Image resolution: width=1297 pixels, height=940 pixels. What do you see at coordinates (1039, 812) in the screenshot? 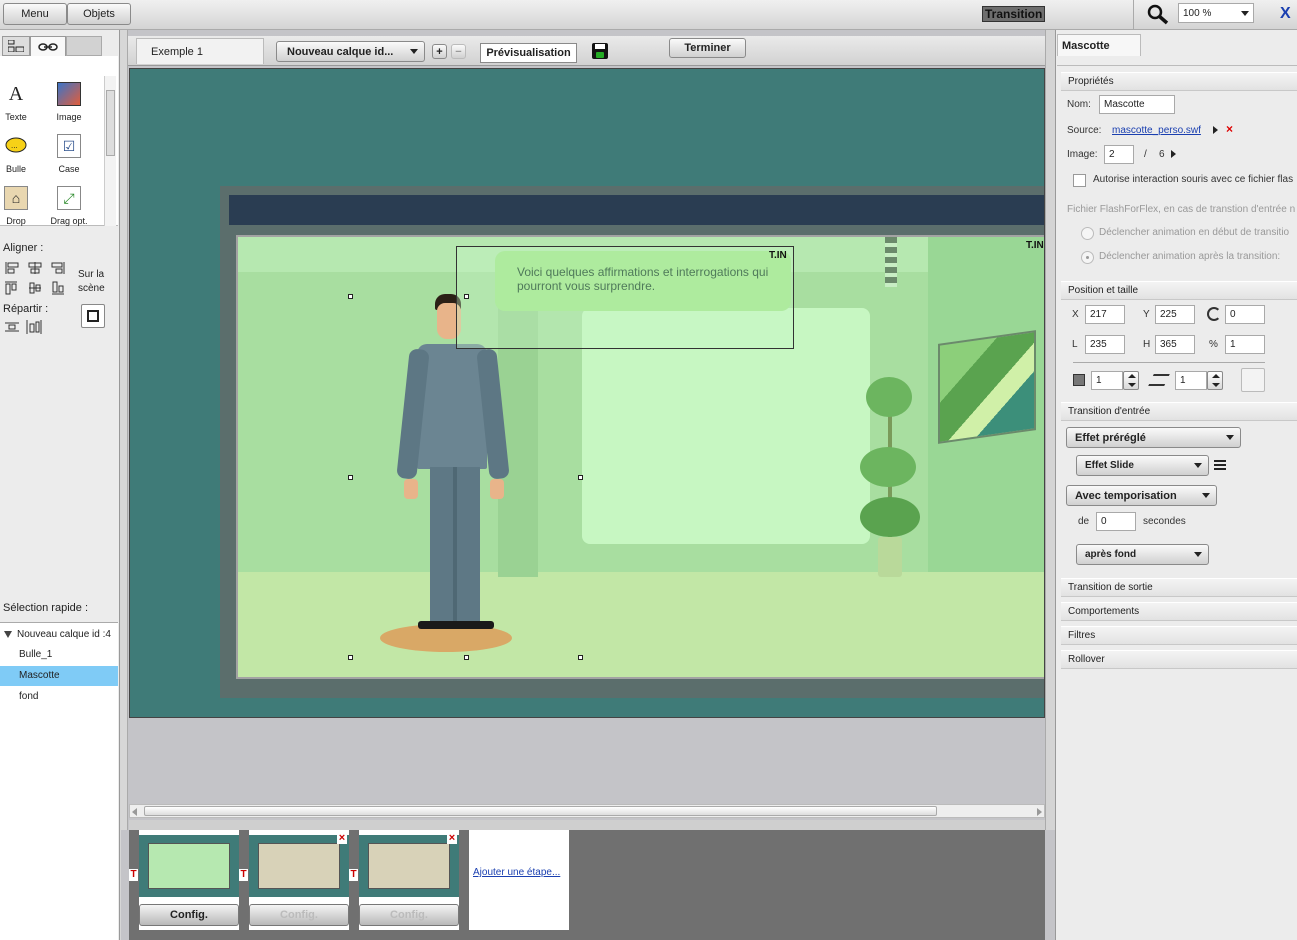
I see `scroll-right-arrow` at bounding box center [1039, 812].